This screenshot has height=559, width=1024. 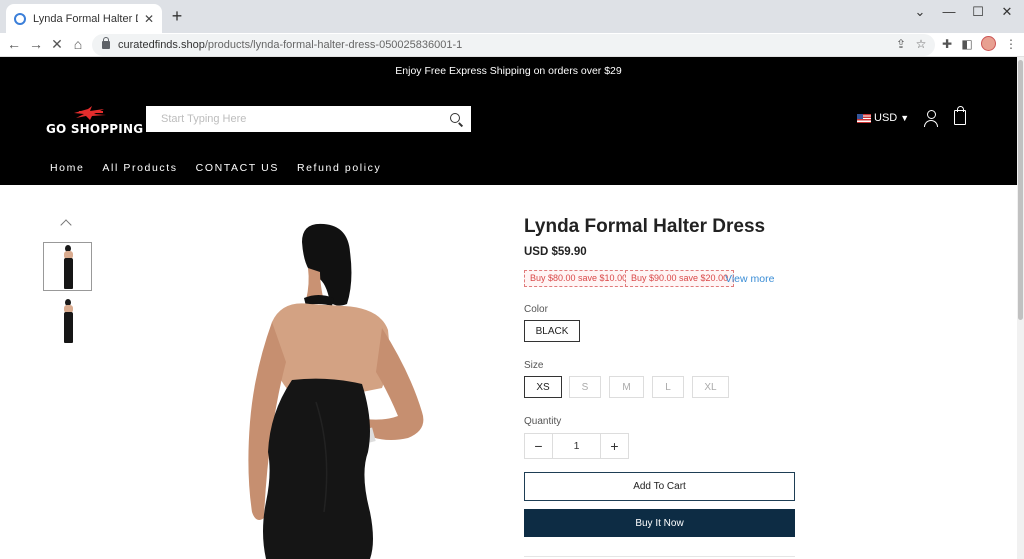 What do you see at coordinates (177, 16) in the screenshot?
I see `new-tab-button: +` at bounding box center [177, 16].